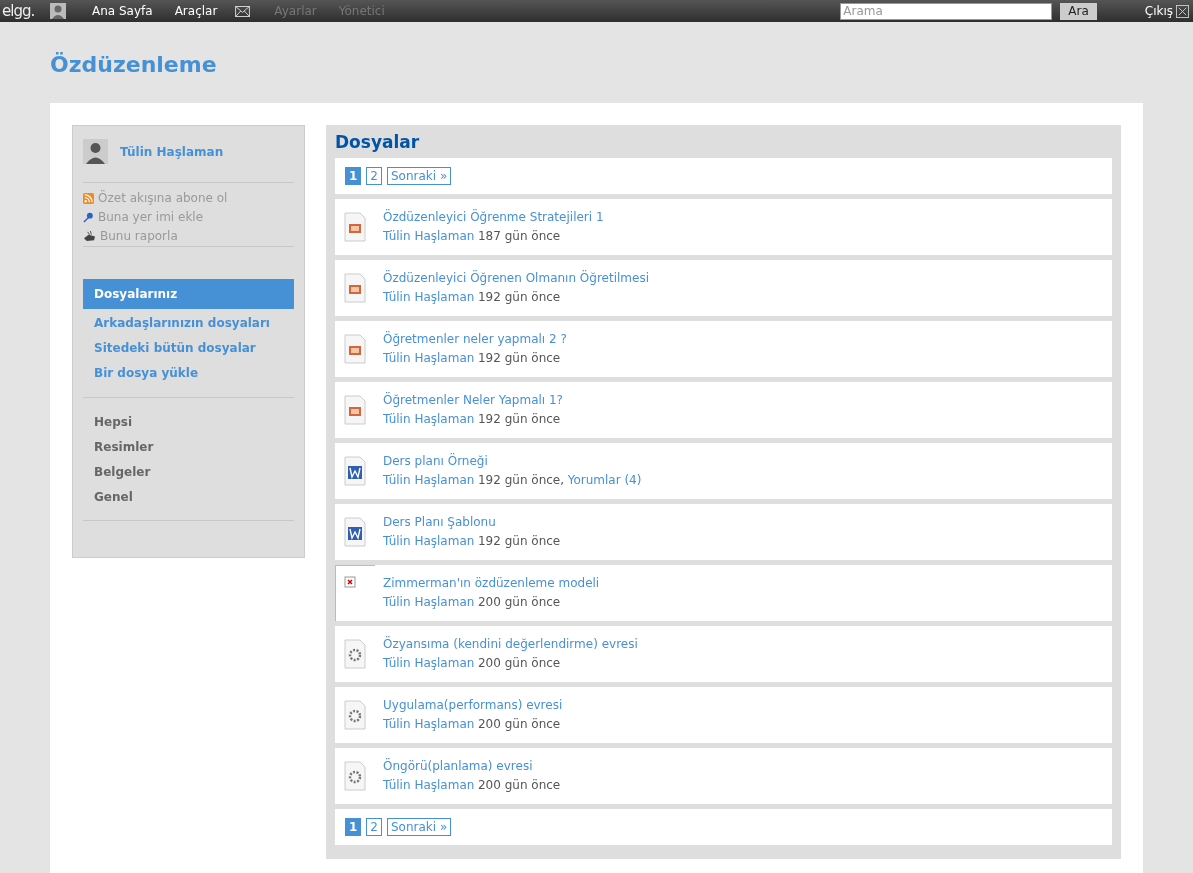 Image resolution: width=1193 pixels, height=873 pixels. Describe the element at coordinates (163, 198) in the screenshot. I see `action-link: Özet akışına abone ol` at that location.